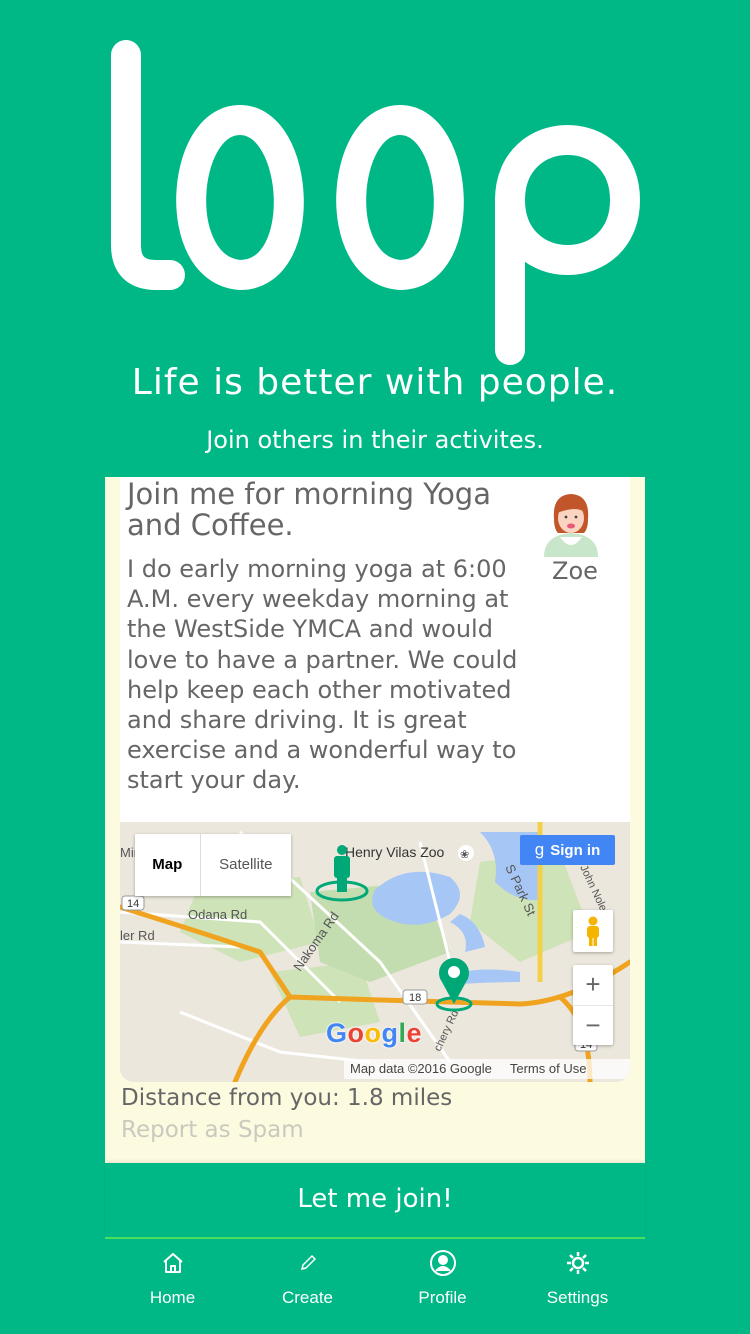 Image resolution: width=750 pixels, height=1334 pixels. I want to click on tab-profile-label: Profile, so click(442, 1297).